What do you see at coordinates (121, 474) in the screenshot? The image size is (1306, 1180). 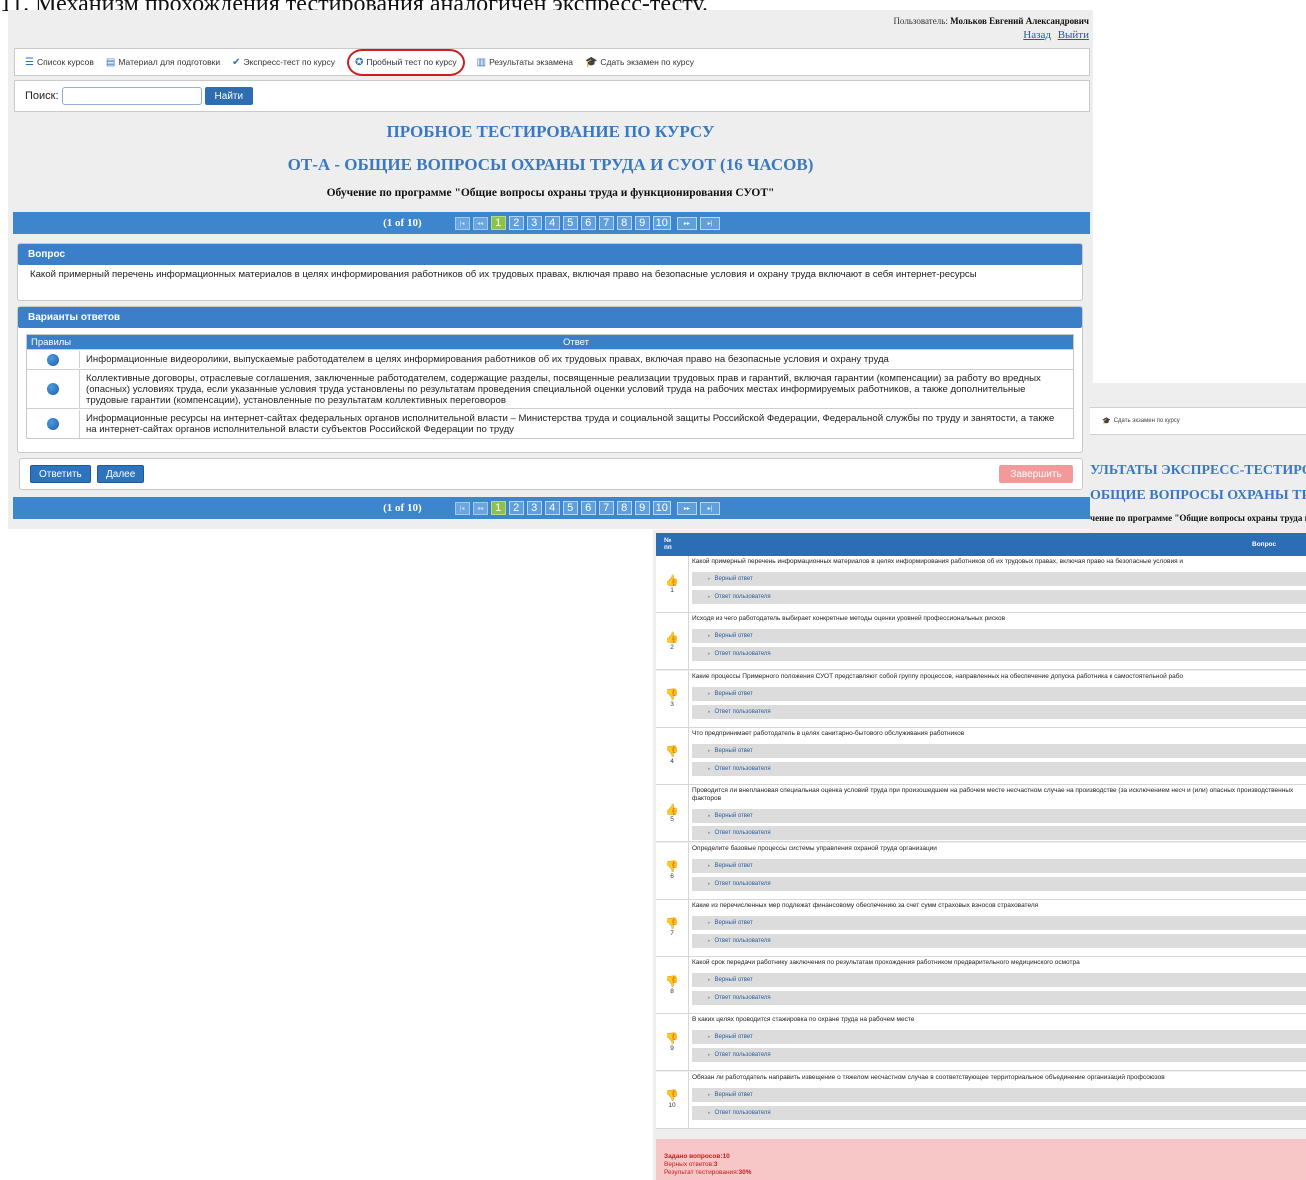 I see `next-button: Далее` at bounding box center [121, 474].